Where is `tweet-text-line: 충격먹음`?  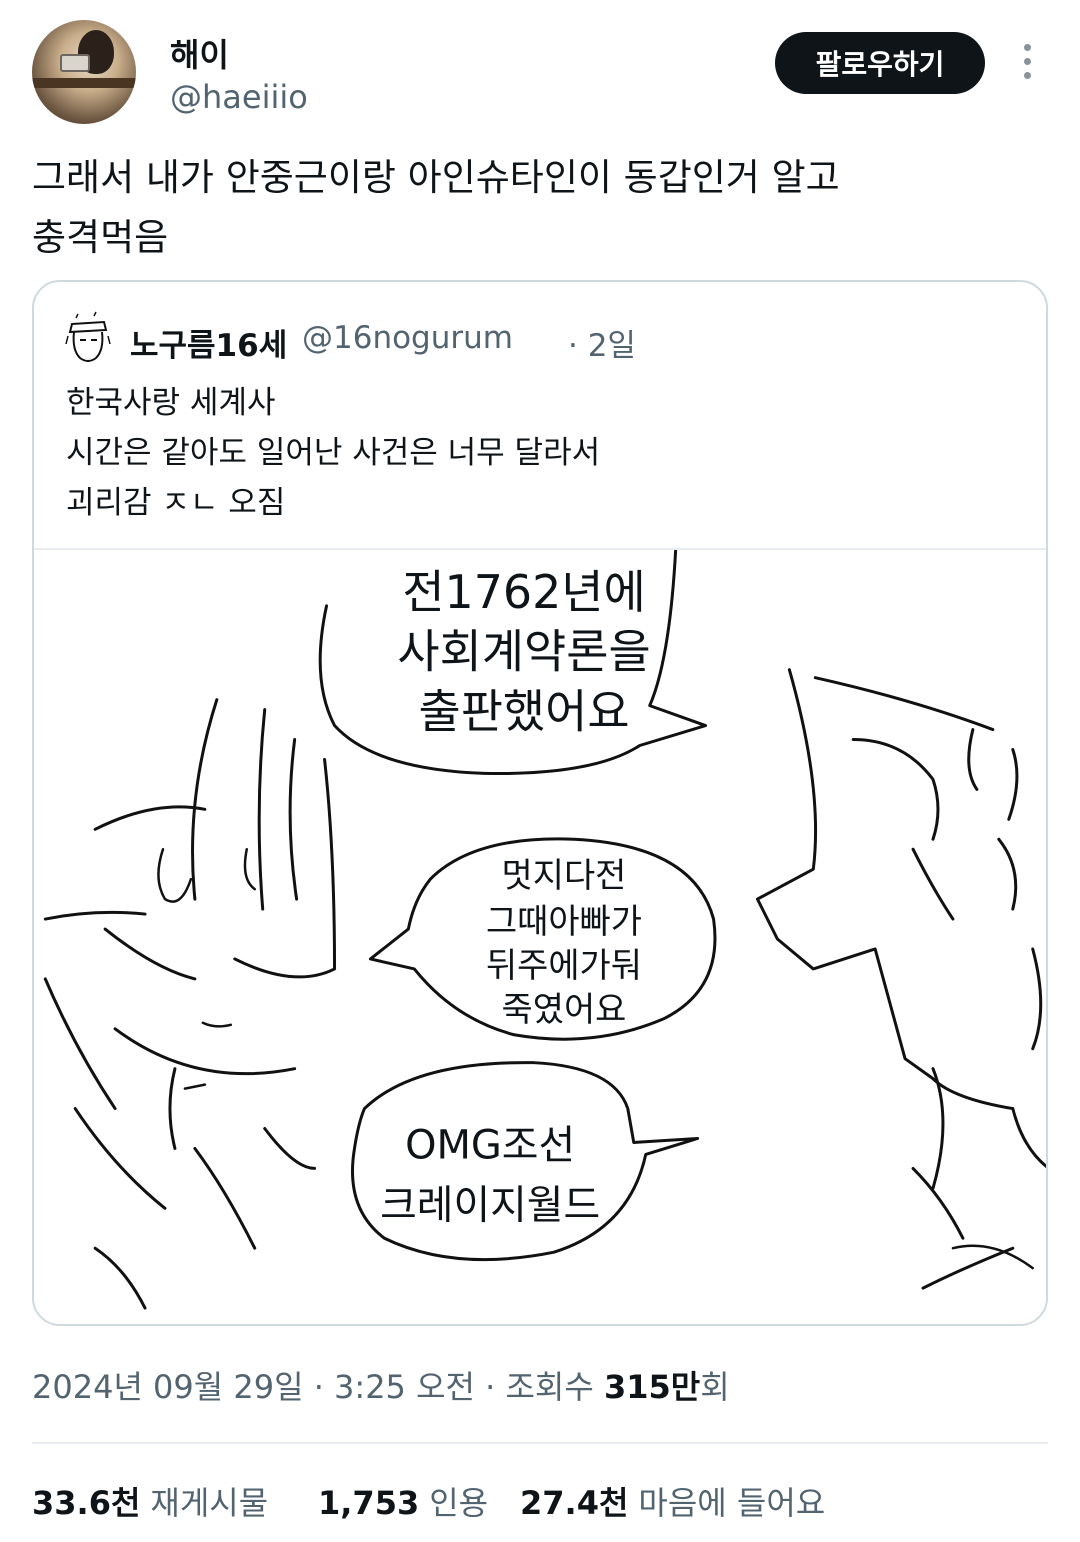
tweet-text-line: 충격먹음 is located at coordinates (100, 237).